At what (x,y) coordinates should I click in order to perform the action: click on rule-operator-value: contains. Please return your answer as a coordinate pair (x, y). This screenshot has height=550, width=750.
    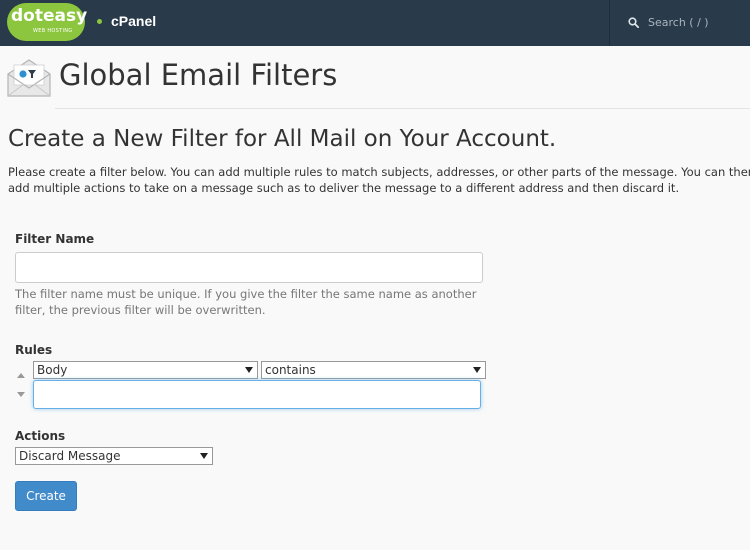
    Looking at the image, I should click on (290, 370).